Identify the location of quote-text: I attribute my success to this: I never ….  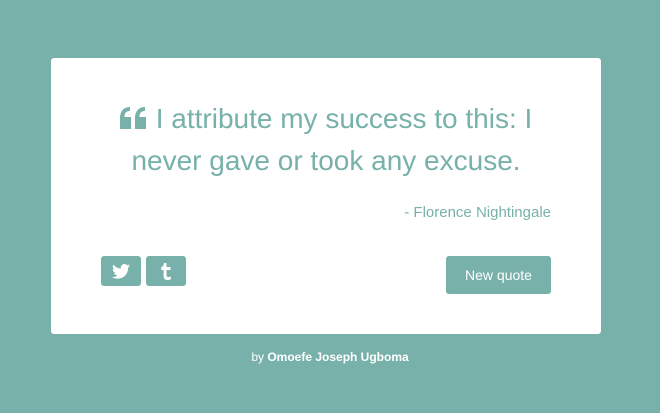
(332, 139).